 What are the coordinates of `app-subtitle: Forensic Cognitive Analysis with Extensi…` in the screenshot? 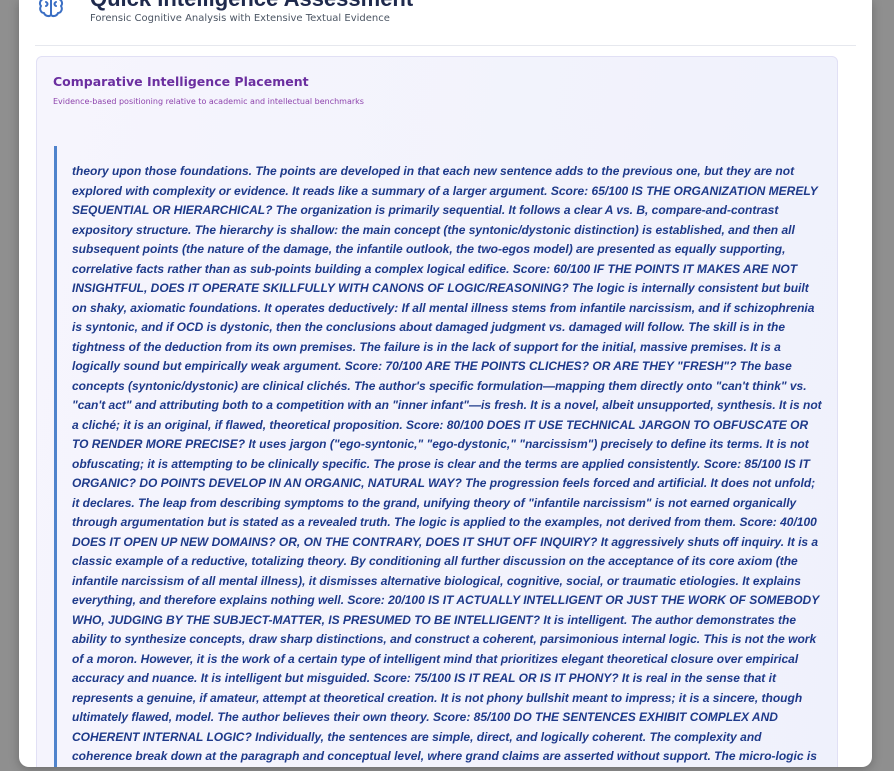 It's located at (240, 18).